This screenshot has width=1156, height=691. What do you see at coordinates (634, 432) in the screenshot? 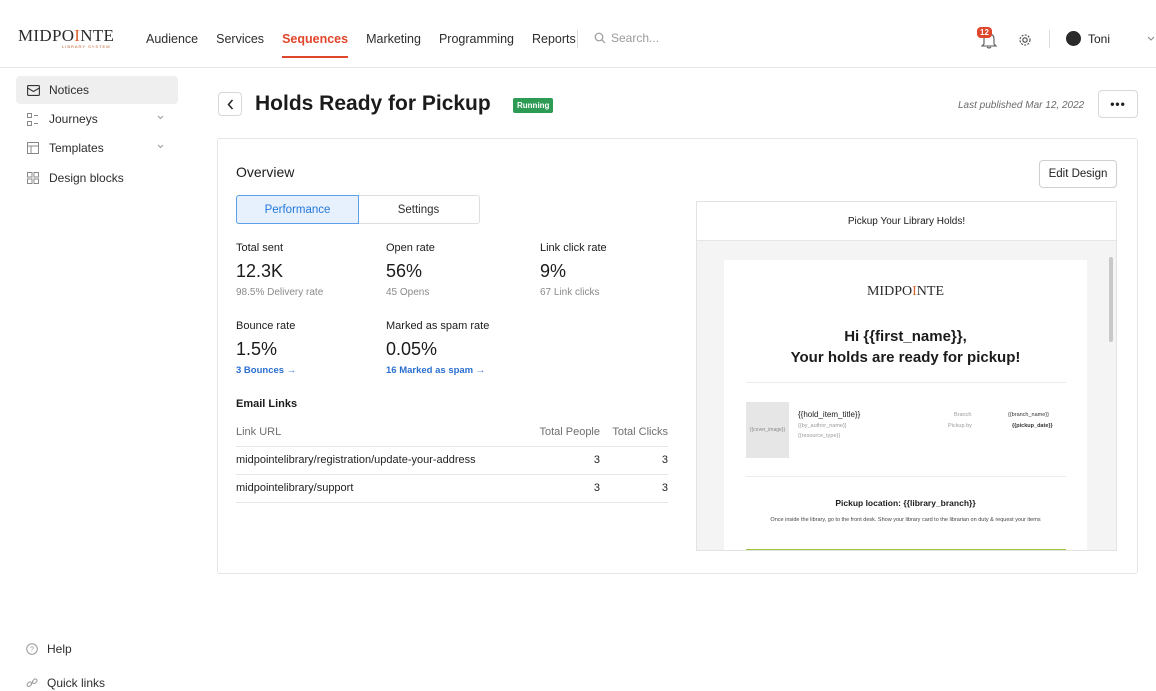
I see `column-header-total-clicks: Total Clicks` at bounding box center [634, 432].